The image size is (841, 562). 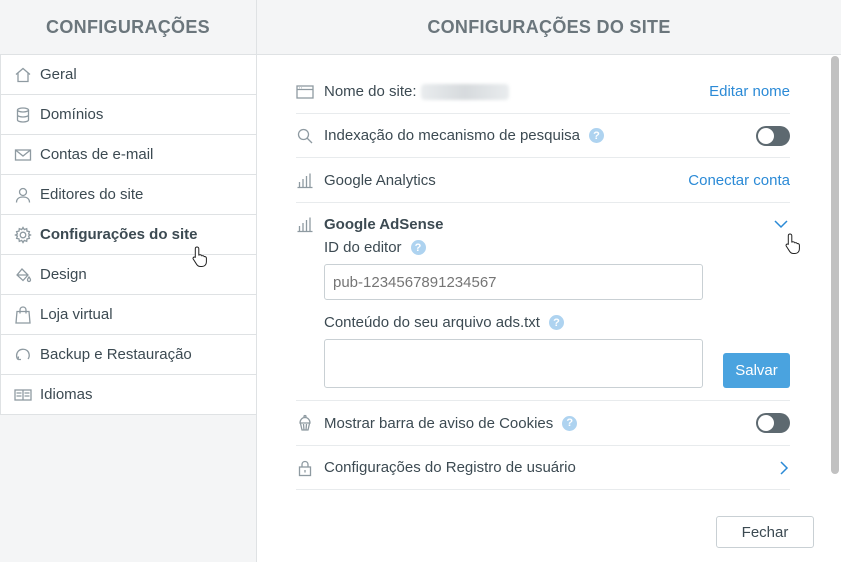 I want to click on sidebar-item-general: Geral, so click(x=128, y=75).